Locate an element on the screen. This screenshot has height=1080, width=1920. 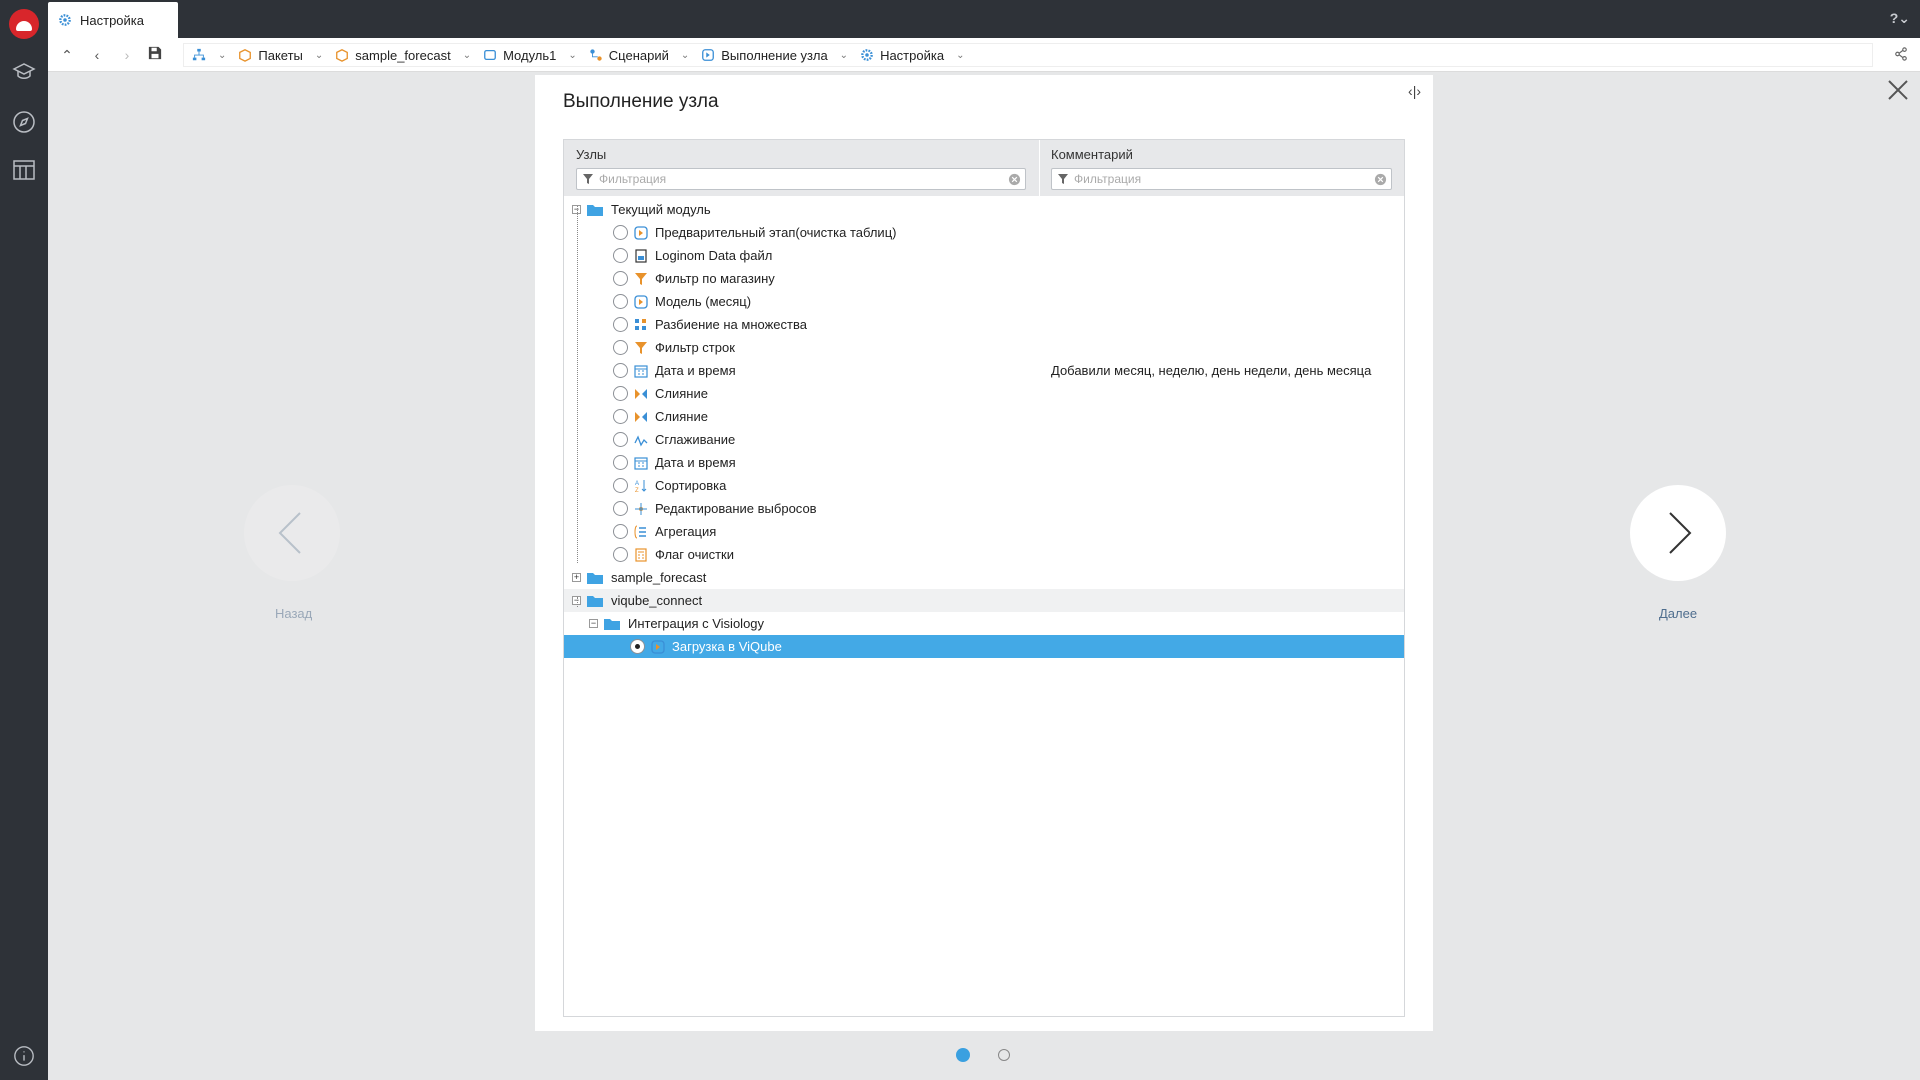
collapse-icon: − is located at coordinates (593, 623).